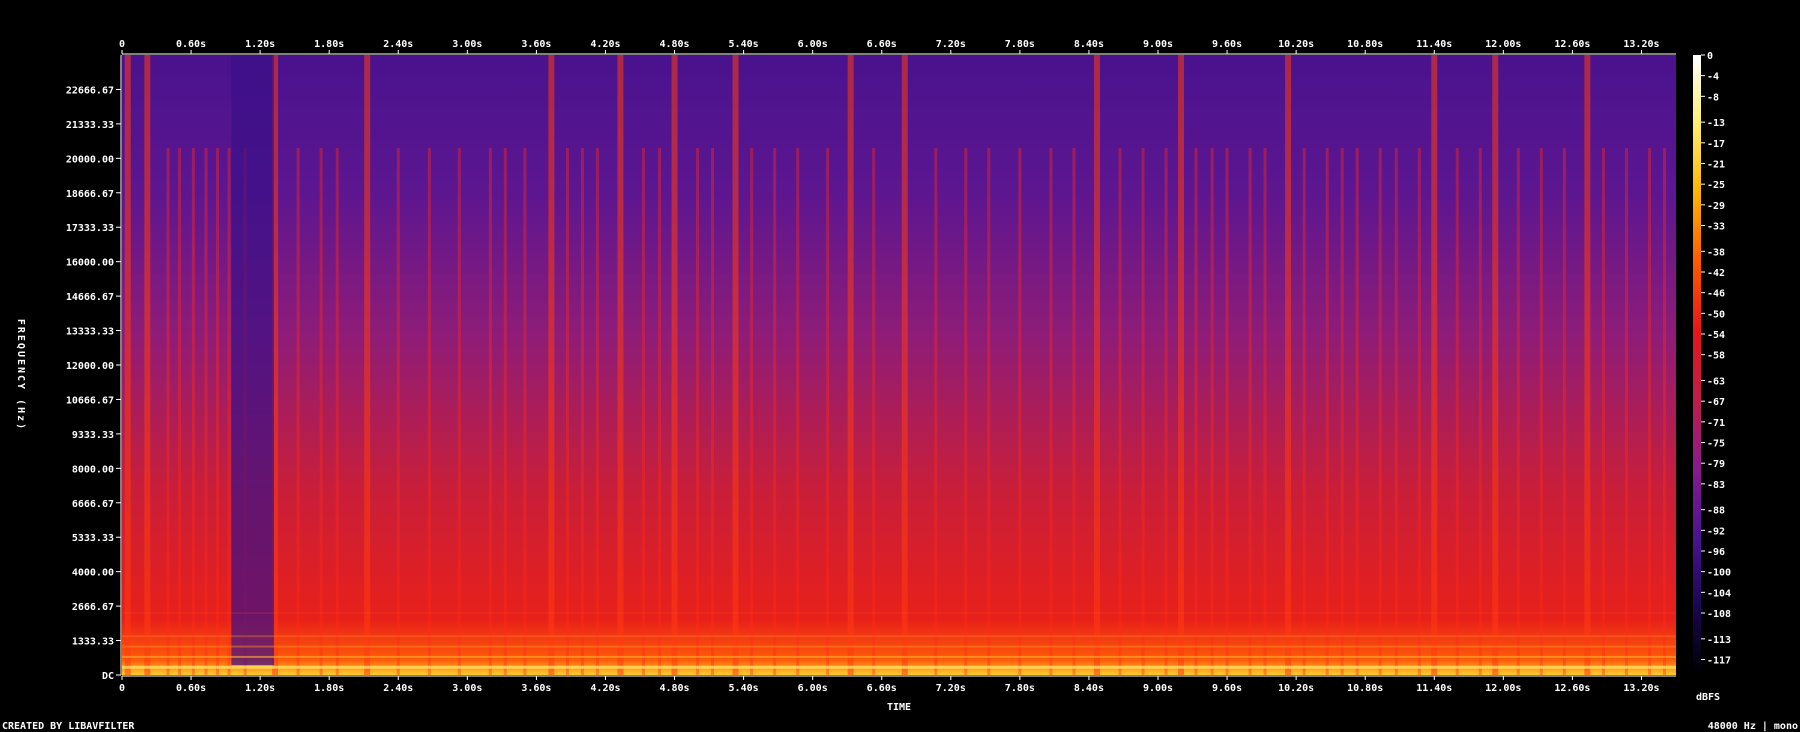 This screenshot has width=1800, height=732. Describe the element at coordinates (260, 688) in the screenshot. I see `x-tick-label: 1.20s` at that location.